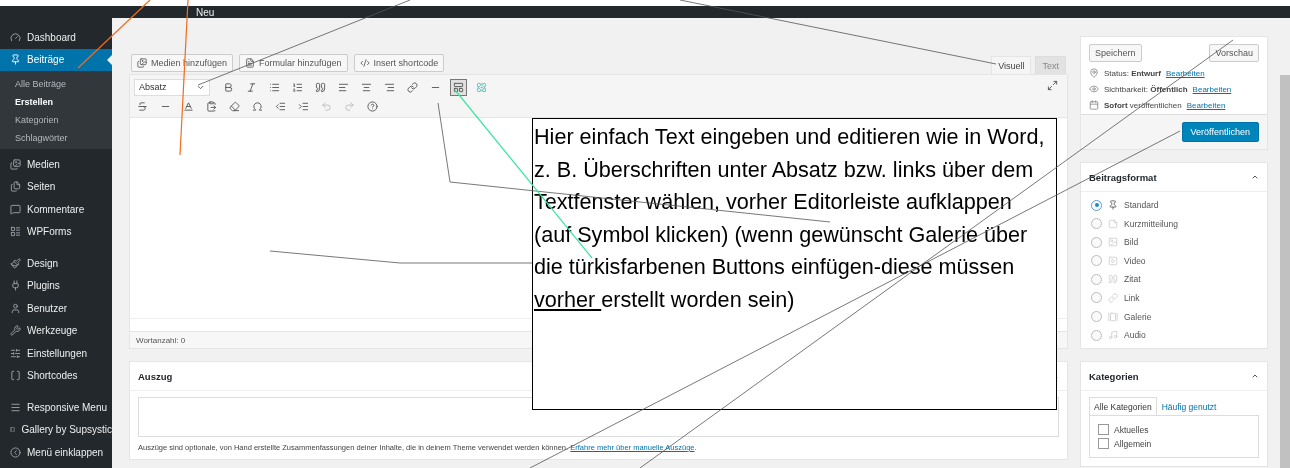 This screenshot has height=468, width=1290. Describe the element at coordinates (1135, 260) in the screenshot. I see `format-label: Video` at that location.